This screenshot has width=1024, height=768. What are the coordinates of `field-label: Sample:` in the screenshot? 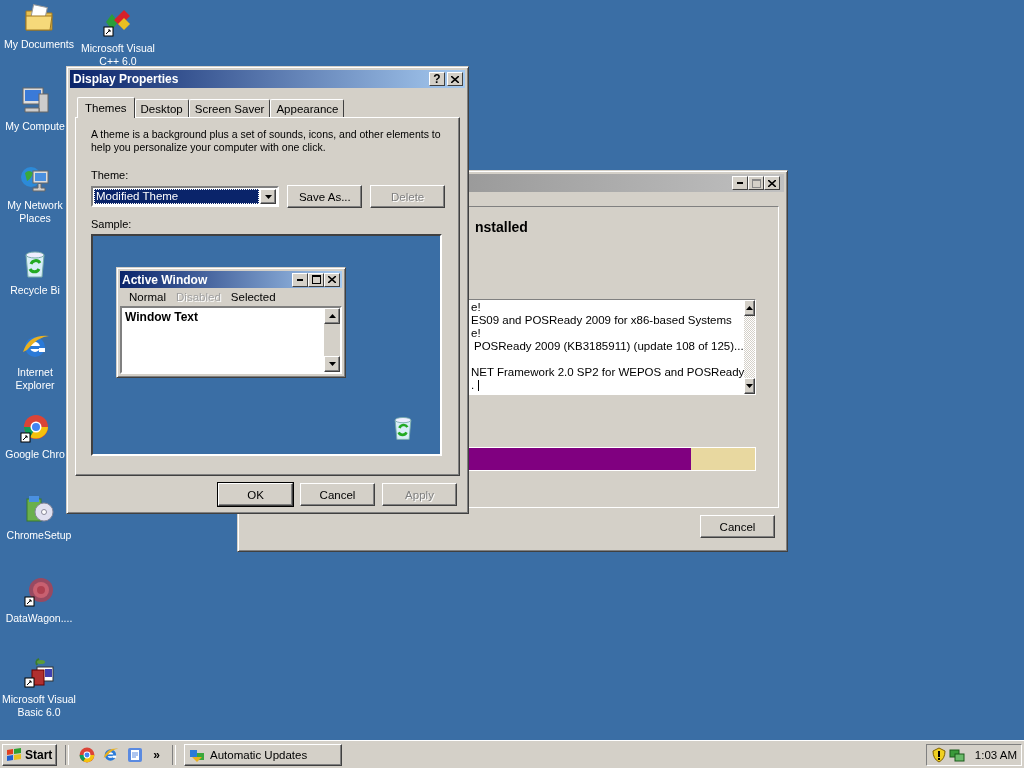 It's located at (112, 224).